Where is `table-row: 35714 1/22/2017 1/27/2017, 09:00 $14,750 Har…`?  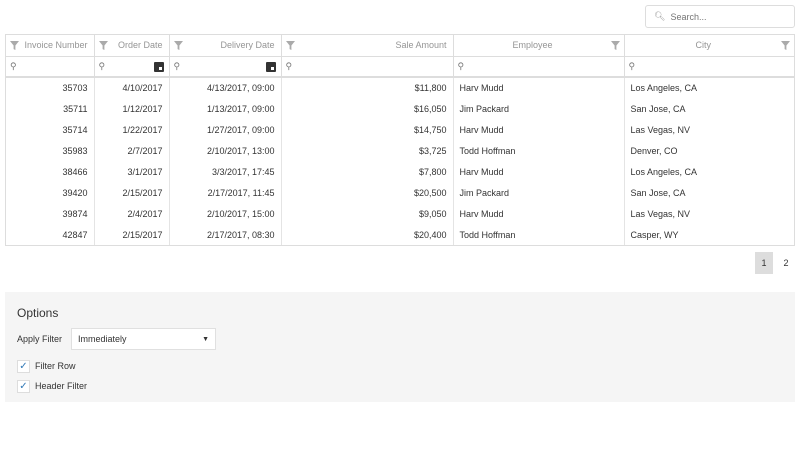
table-row: 35714 1/22/2017 1/27/2017, 09:00 $14,750 Har… is located at coordinates (400, 129).